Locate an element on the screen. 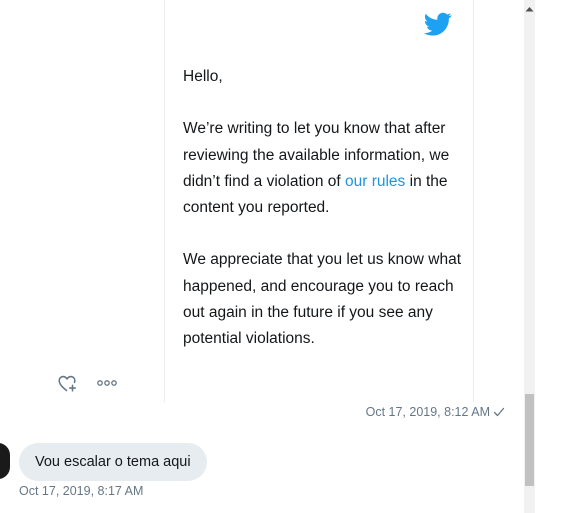  scrollbar-thumb is located at coordinates (529, 440).